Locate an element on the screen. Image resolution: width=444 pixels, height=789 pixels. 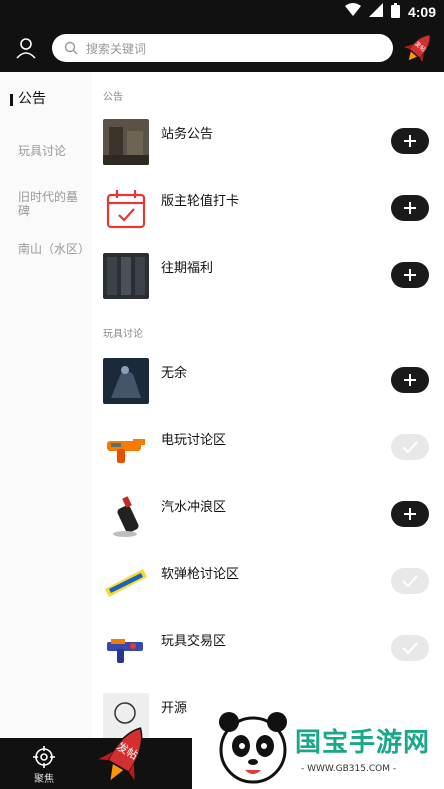
status-bar: 4:09 is located at coordinates (222, 12).